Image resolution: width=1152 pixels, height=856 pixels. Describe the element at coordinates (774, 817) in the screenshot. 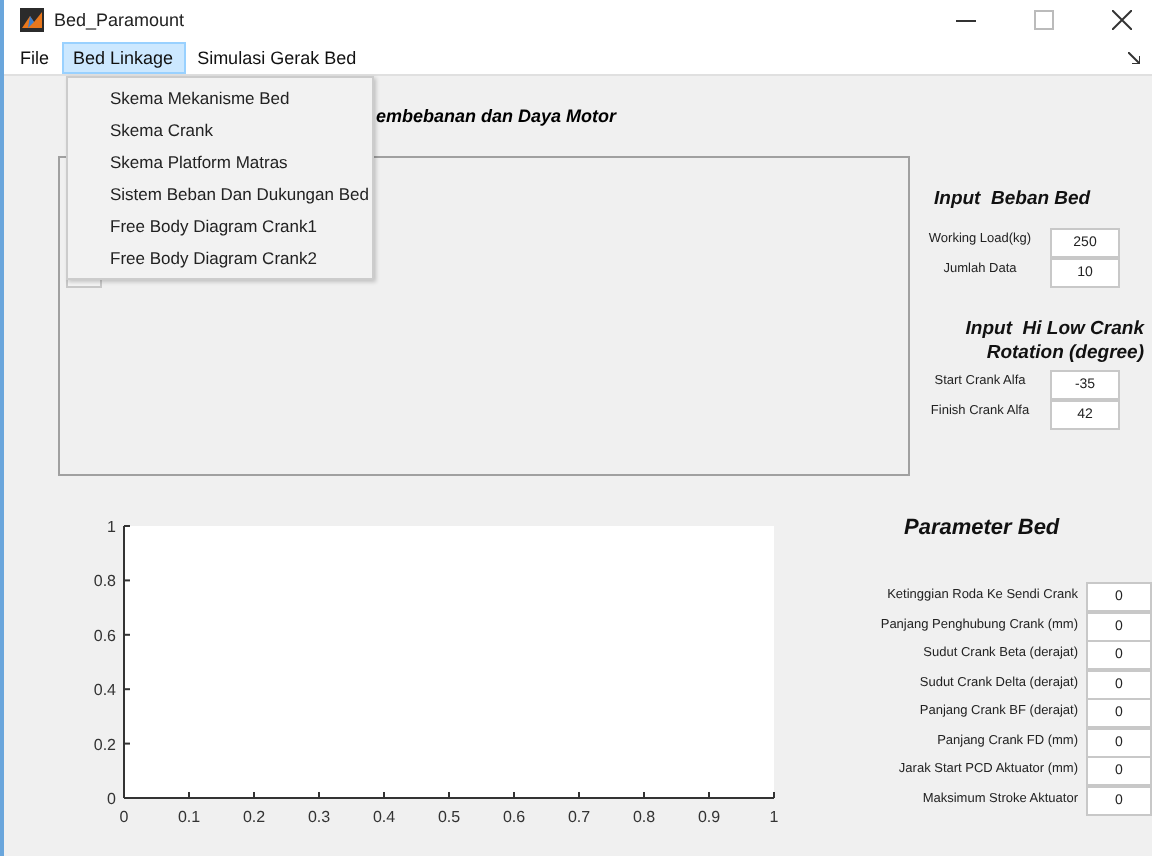

I see `x-tick-label: 1` at that location.